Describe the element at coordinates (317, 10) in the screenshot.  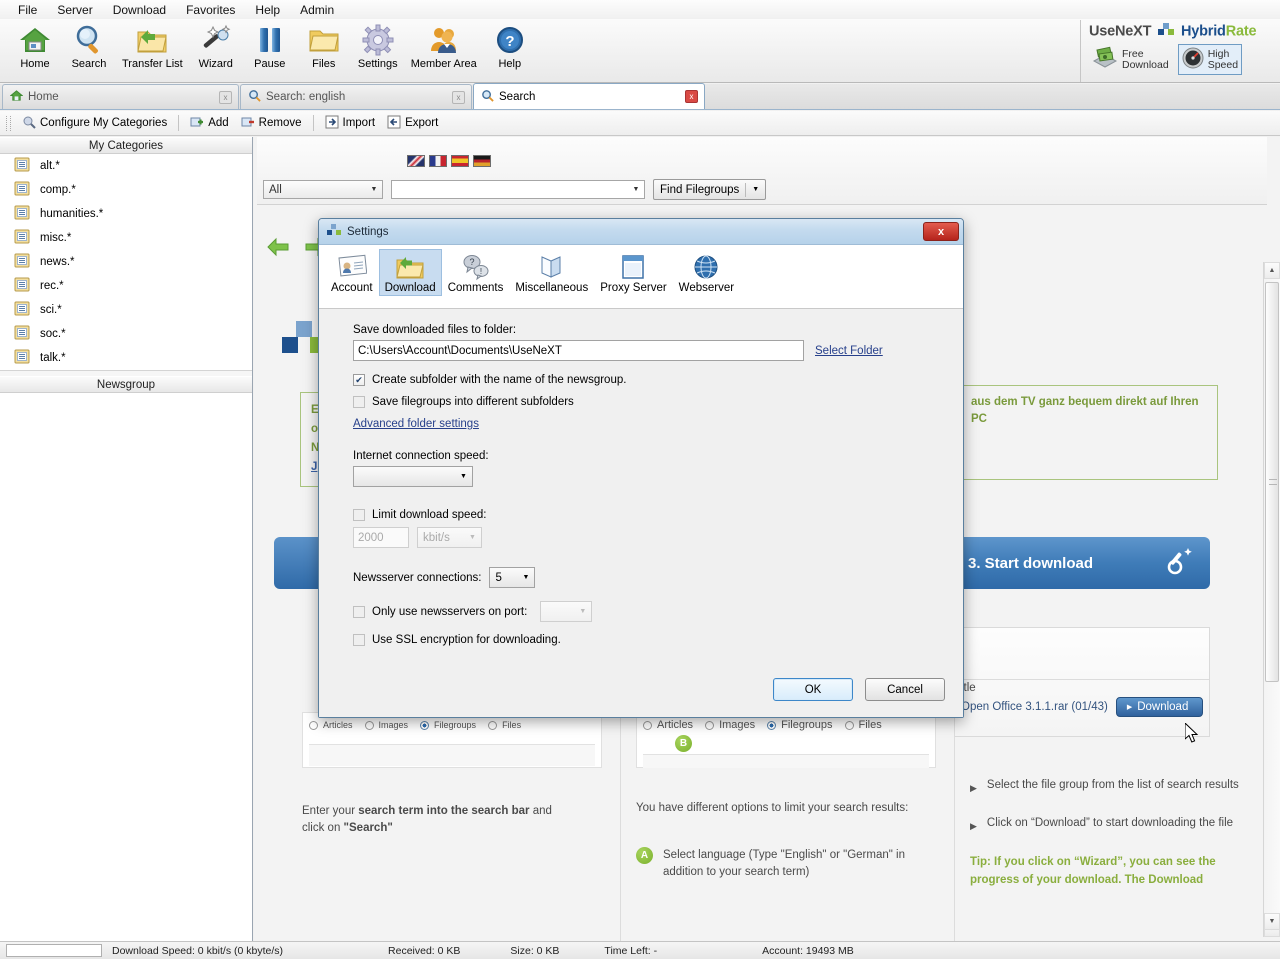
I see `menu-item-admin: Admin` at that location.